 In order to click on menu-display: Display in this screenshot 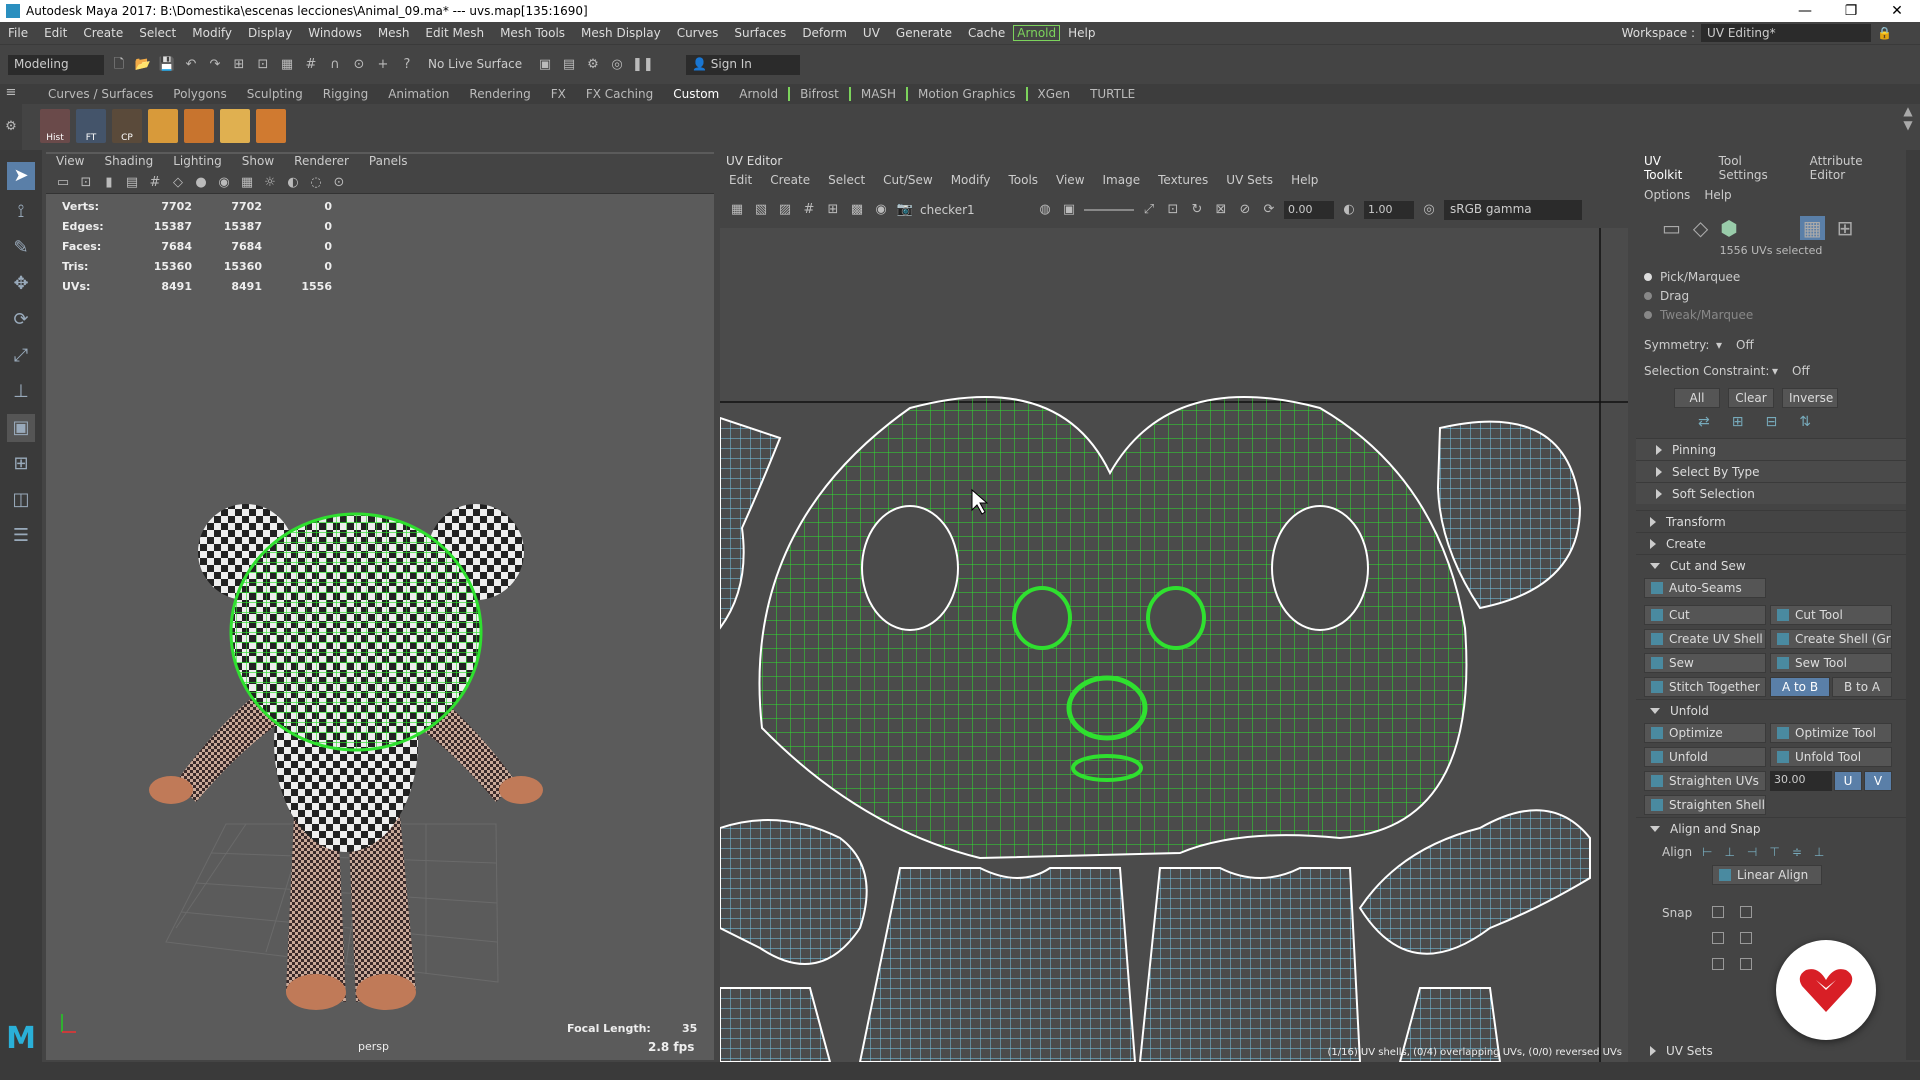, I will do `click(270, 33)`.